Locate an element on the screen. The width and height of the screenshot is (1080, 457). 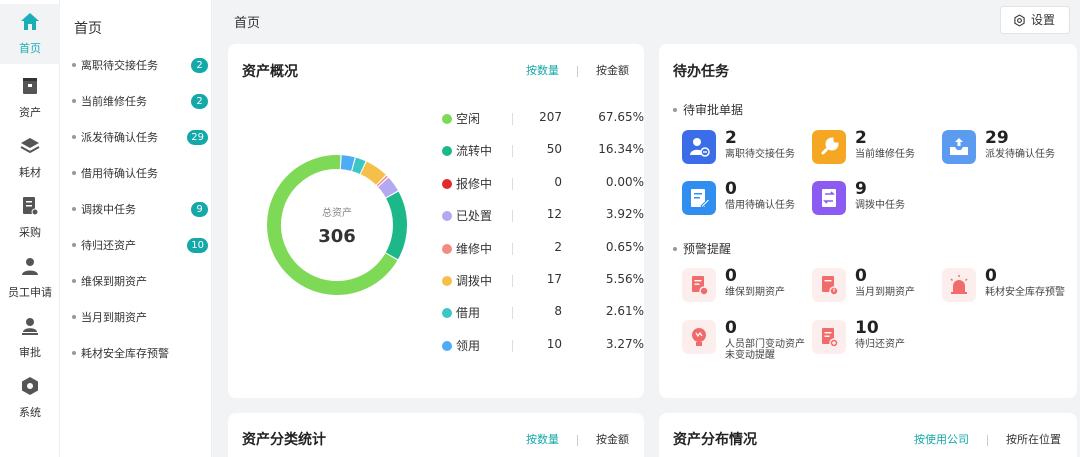
legend-count: 12 is located at coordinates (554, 214).